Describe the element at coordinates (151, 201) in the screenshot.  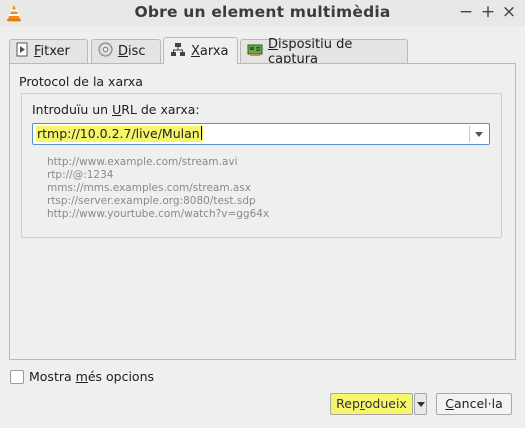
I see `example-url: rtsp://server.example.org:8080/test.sdp` at that location.